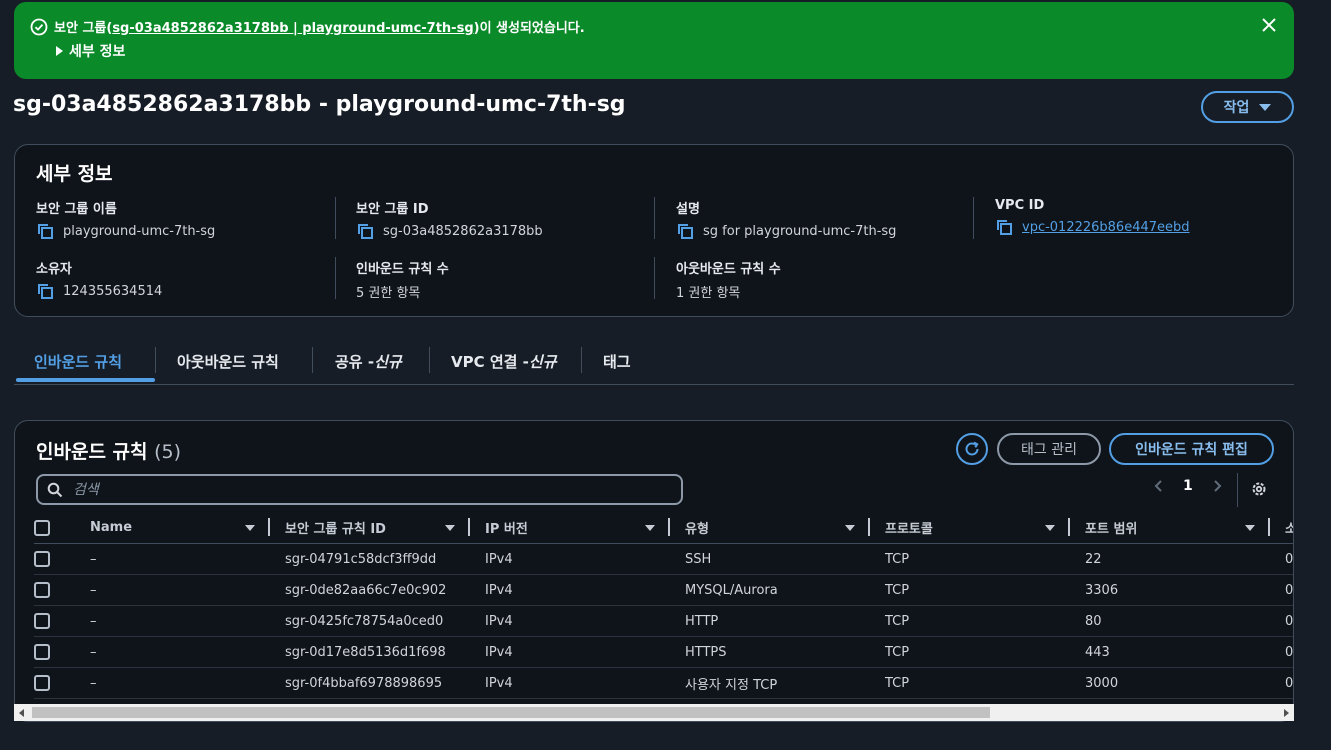 The height and width of the screenshot is (750, 1331). What do you see at coordinates (1191, 449) in the screenshot?
I see `edit-inbound-rules-button: 인바운드 규칙 편집` at bounding box center [1191, 449].